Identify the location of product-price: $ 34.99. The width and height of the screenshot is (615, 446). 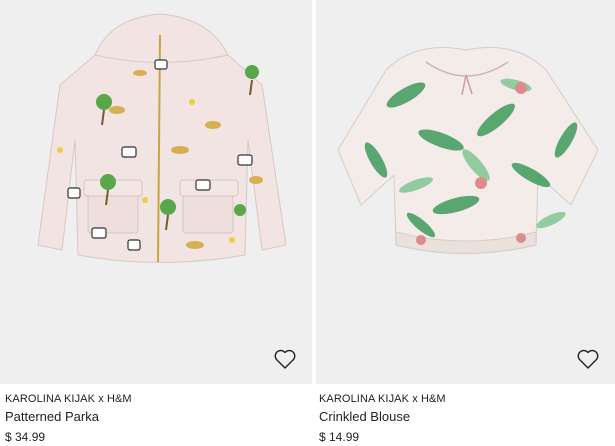
(25, 437).